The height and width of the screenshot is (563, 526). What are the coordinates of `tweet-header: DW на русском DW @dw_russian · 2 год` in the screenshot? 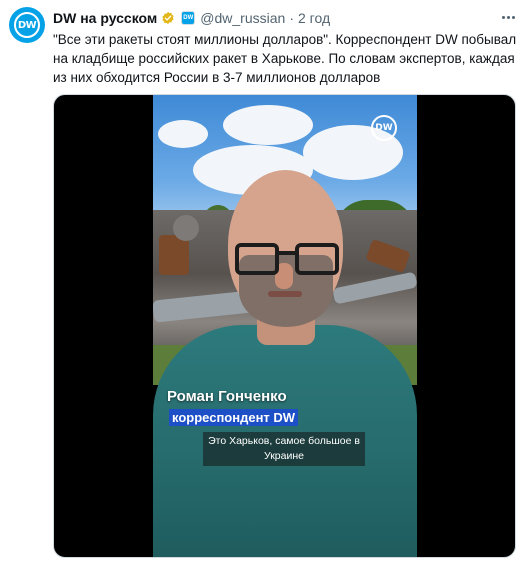 It's located at (191, 18).